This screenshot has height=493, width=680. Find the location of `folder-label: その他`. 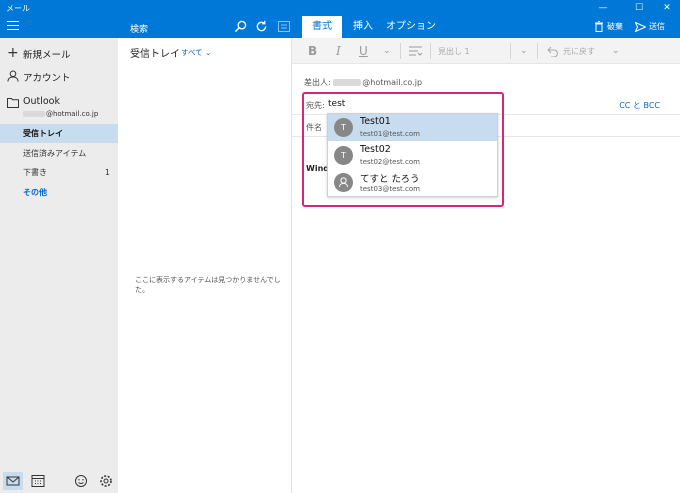

folder-label: その他 is located at coordinates (35, 192).